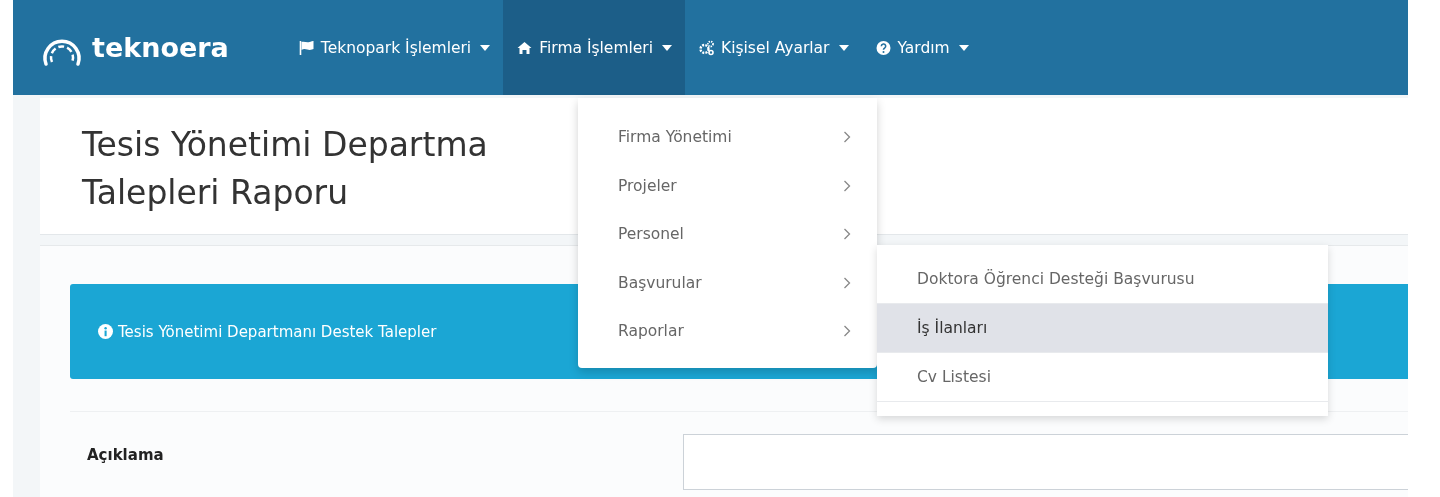 The height and width of the screenshot is (497, 1440). I want to click on brand-name: teknoera, so click(160, 47).